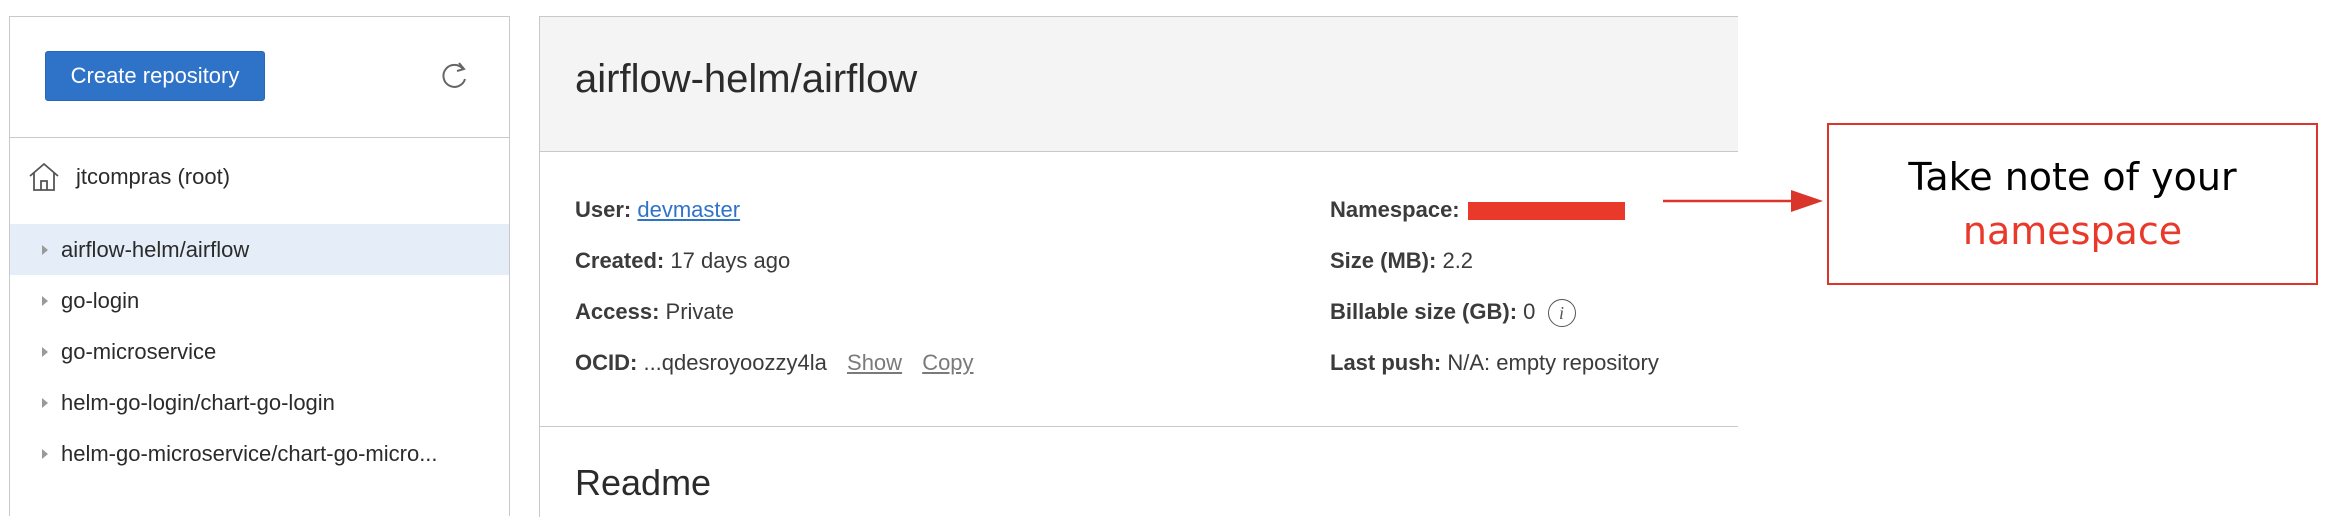  I want to click on created-field: Created: 17 days ago, so click(682, 261).